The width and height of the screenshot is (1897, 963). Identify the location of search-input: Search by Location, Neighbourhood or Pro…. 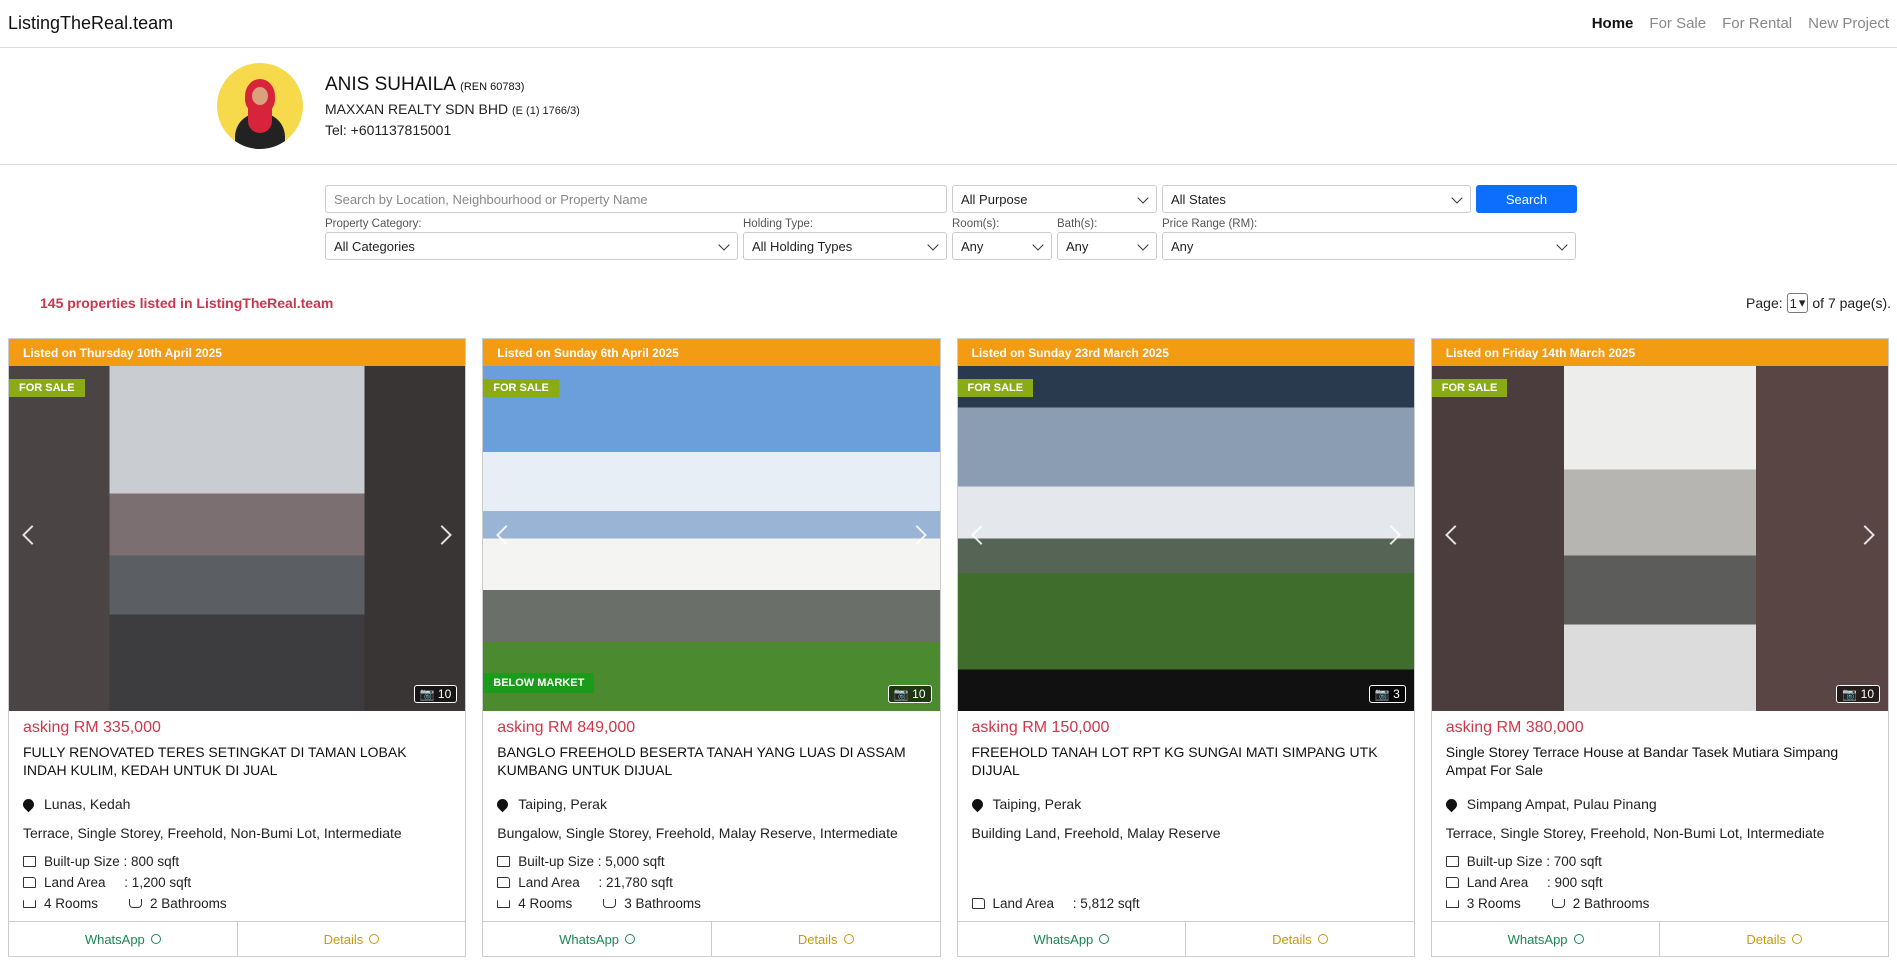
(636, 199).